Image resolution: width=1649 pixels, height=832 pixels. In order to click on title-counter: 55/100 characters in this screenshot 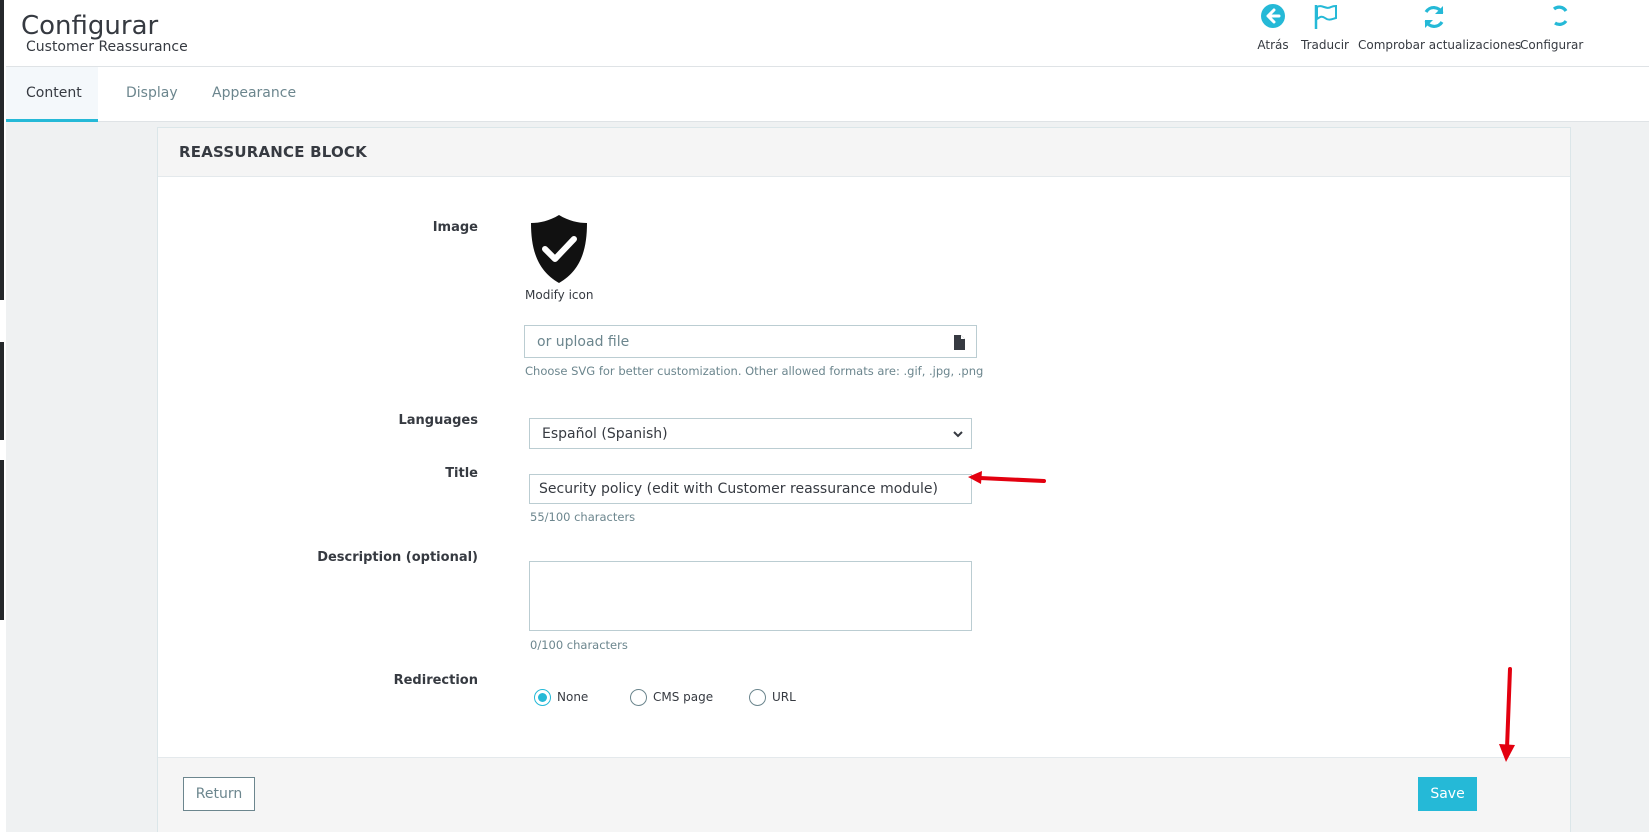, I will do `click(583, 517)`.